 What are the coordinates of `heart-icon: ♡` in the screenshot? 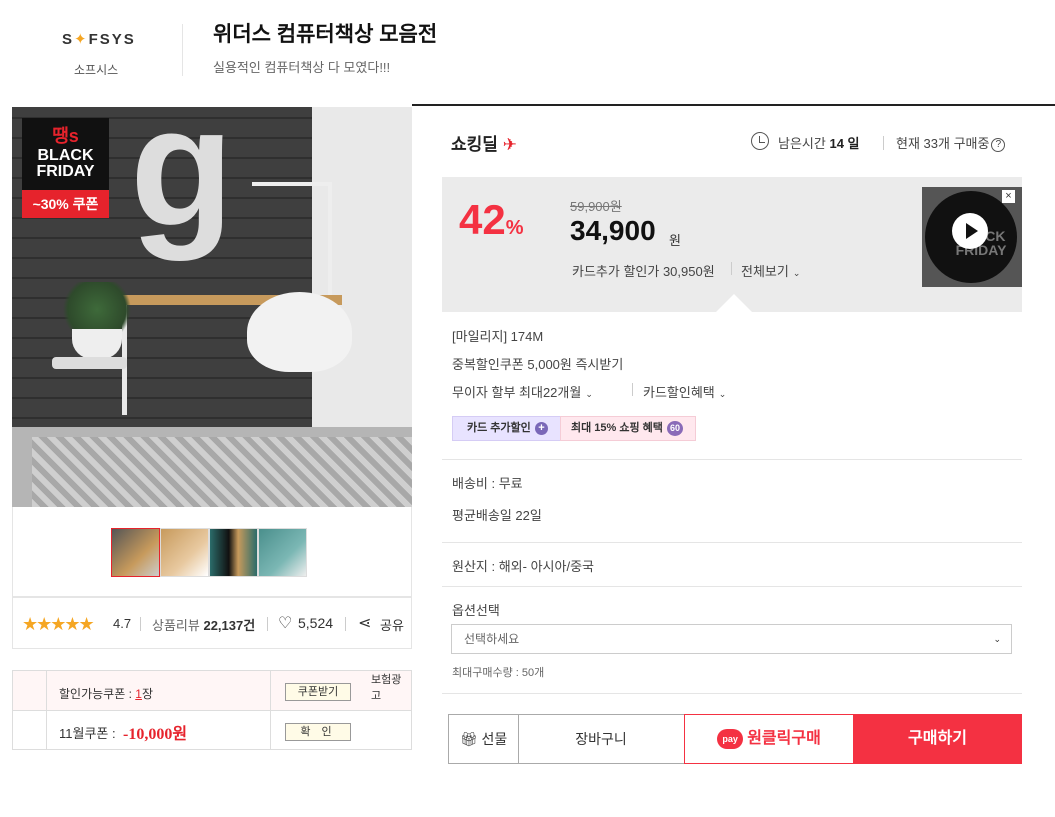 It's located at (285, 623).